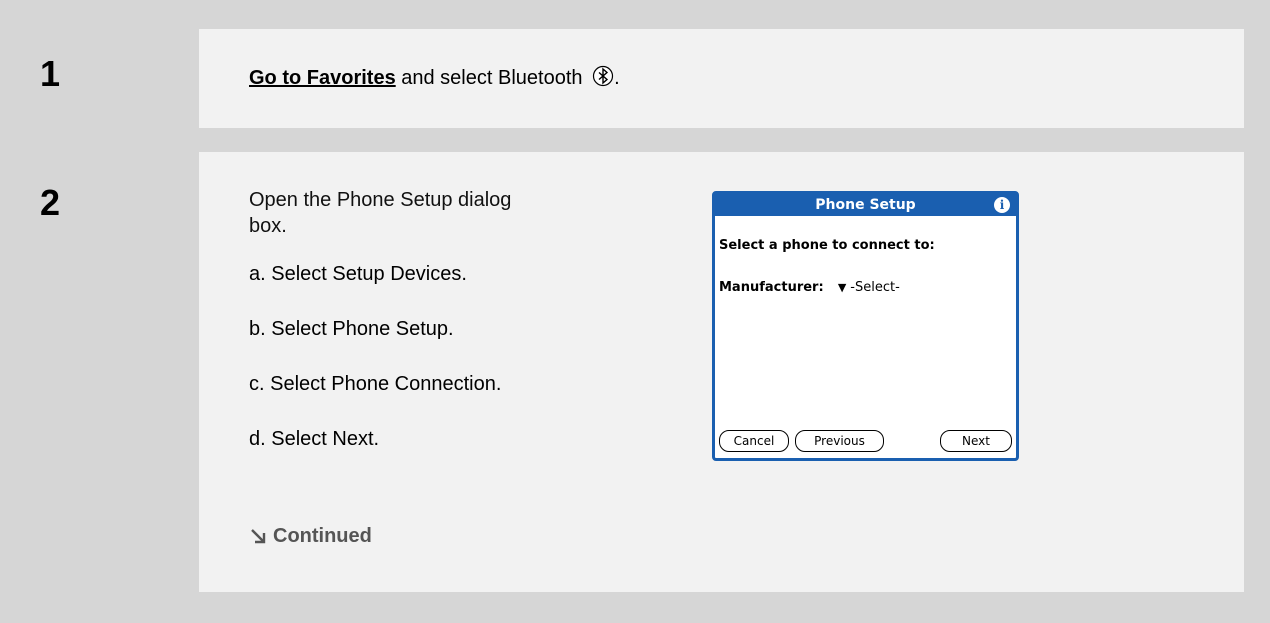  Describe the element at coordinates (842, 287) in the screenshot. I see `dropdown-triangle-icon: ▼` at that location.